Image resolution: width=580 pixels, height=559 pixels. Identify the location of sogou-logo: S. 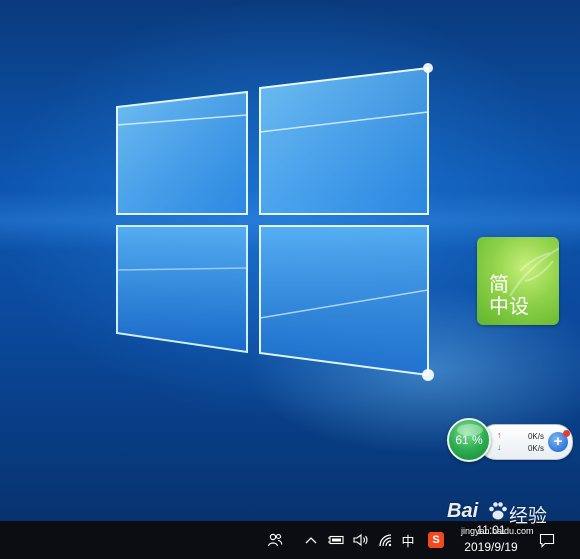
(436, 540).